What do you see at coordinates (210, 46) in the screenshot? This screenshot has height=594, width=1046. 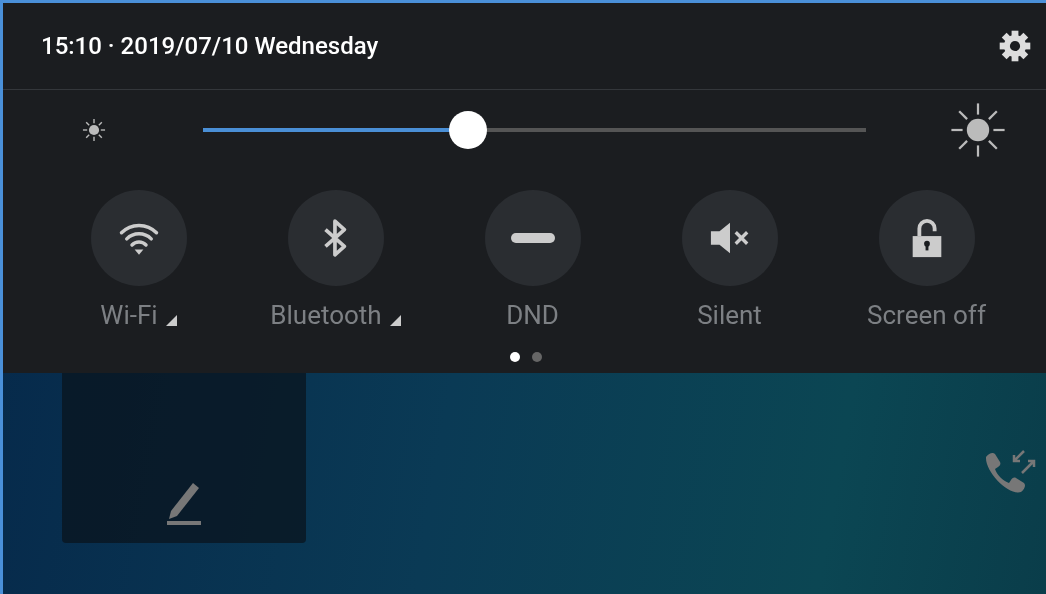 I see `date-time: 15:10 · 2019/07/10 Wednesday` at bounding box center [210, 46].